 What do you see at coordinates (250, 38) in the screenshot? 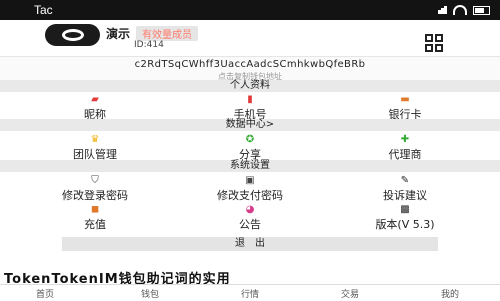
I see `profile-header: 演示 有效量成员 ID:414` at bounding box center [250, 38].